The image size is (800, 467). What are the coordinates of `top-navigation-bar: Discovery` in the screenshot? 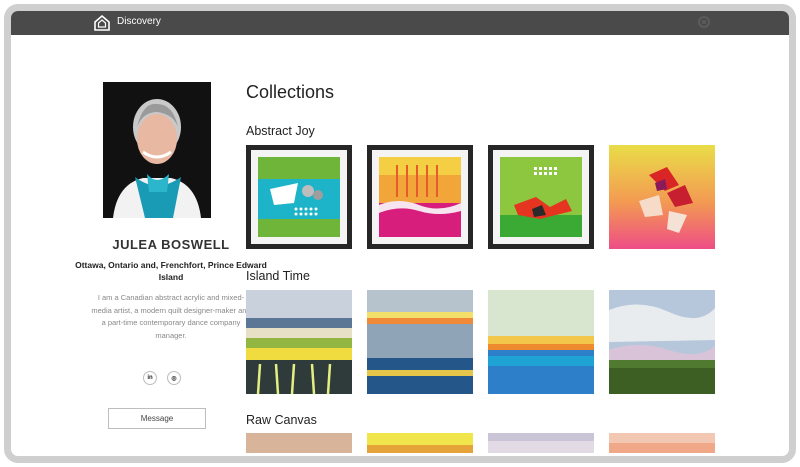 It's located at (400, 23).